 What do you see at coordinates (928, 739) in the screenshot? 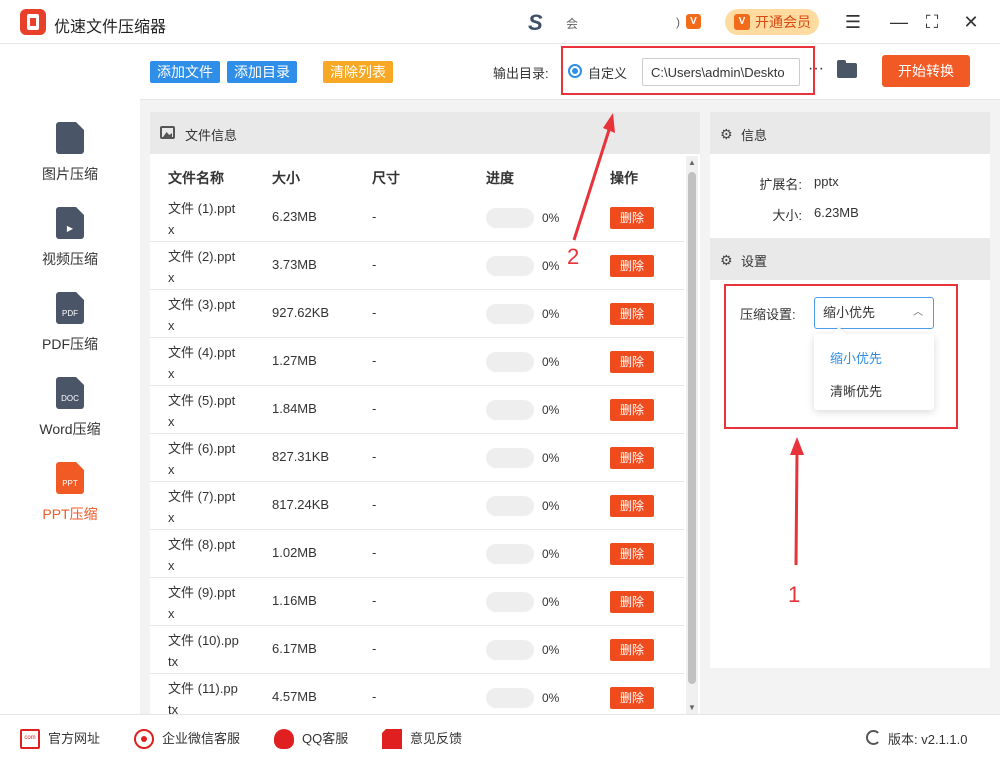
I see `version-label: 版本: v2.1.1.0` at bounding box center [928, 739].